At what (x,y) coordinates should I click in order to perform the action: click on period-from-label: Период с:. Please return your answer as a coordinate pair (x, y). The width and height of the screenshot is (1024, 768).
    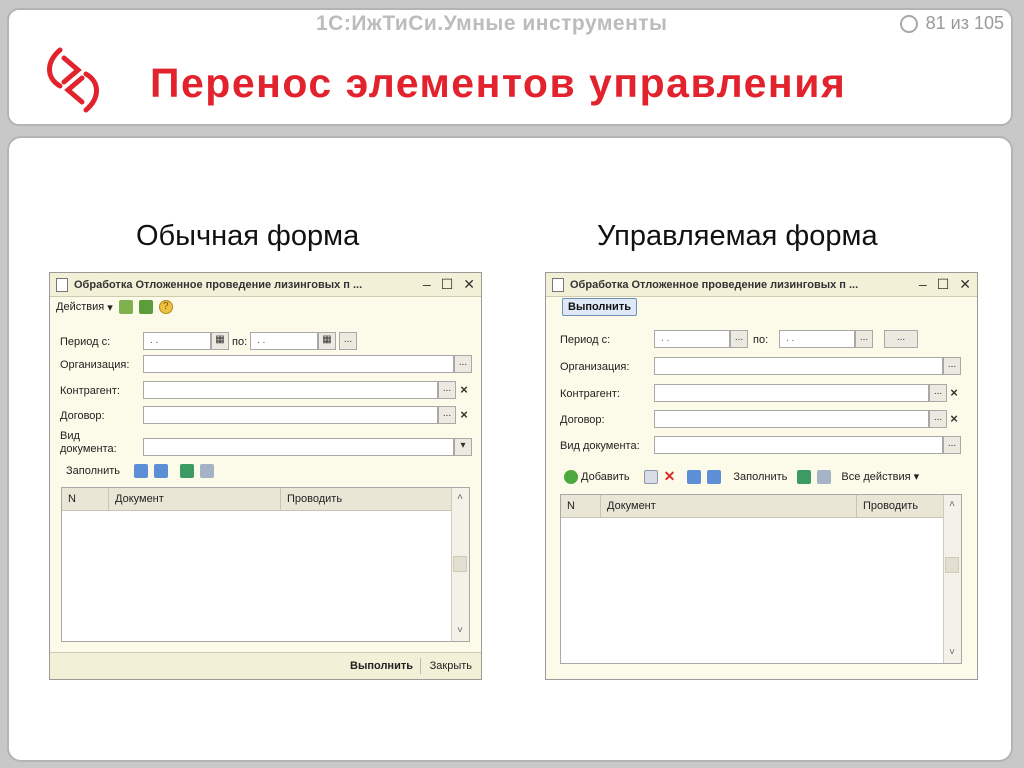
    Looking at the image, I should click on (585, 340).